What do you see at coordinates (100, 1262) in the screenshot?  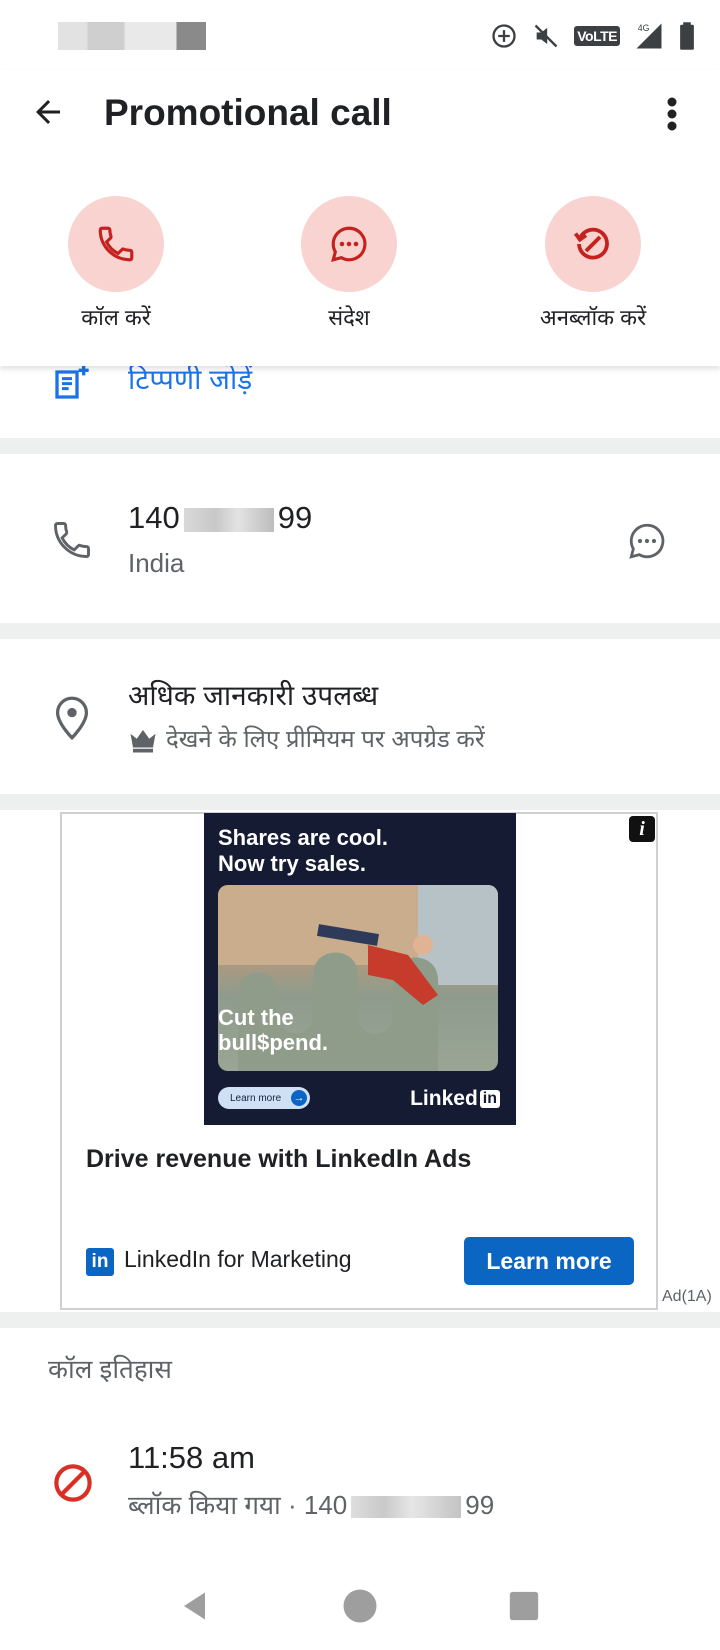 I see `linkedin-icon: in` at bounding box center [100, 1262].